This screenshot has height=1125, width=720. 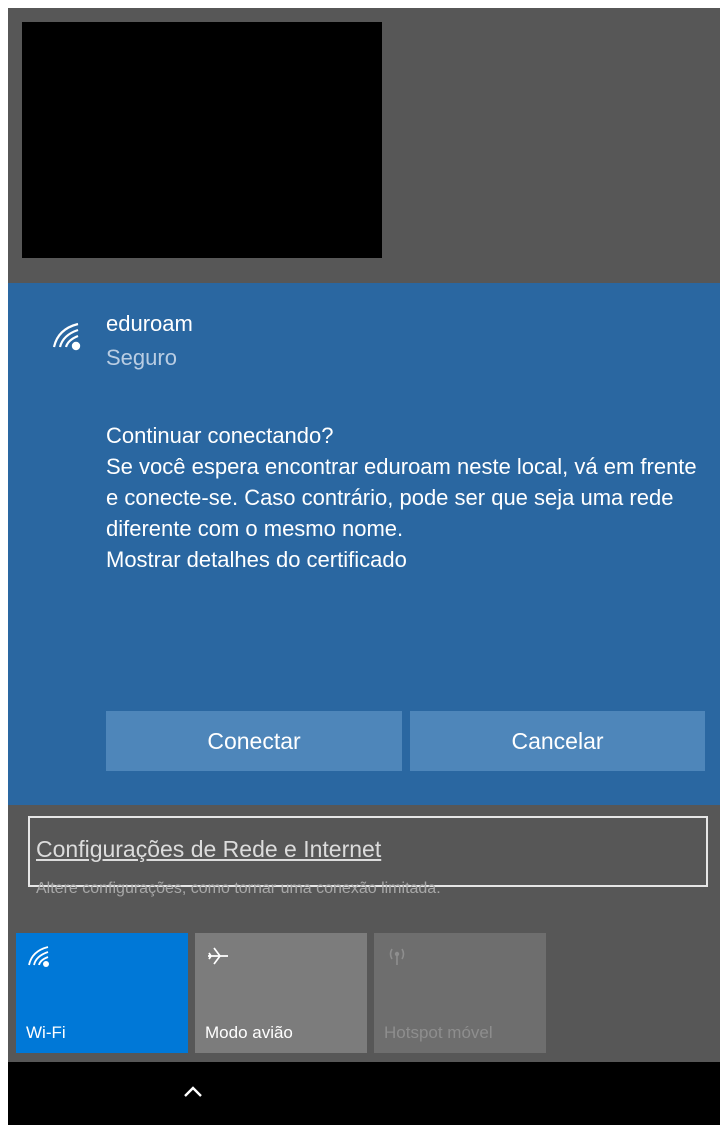 What do you see at coordinates (364, 1093) in the screenshot?
I see `taskbar` at bounding box center [364, 1093].